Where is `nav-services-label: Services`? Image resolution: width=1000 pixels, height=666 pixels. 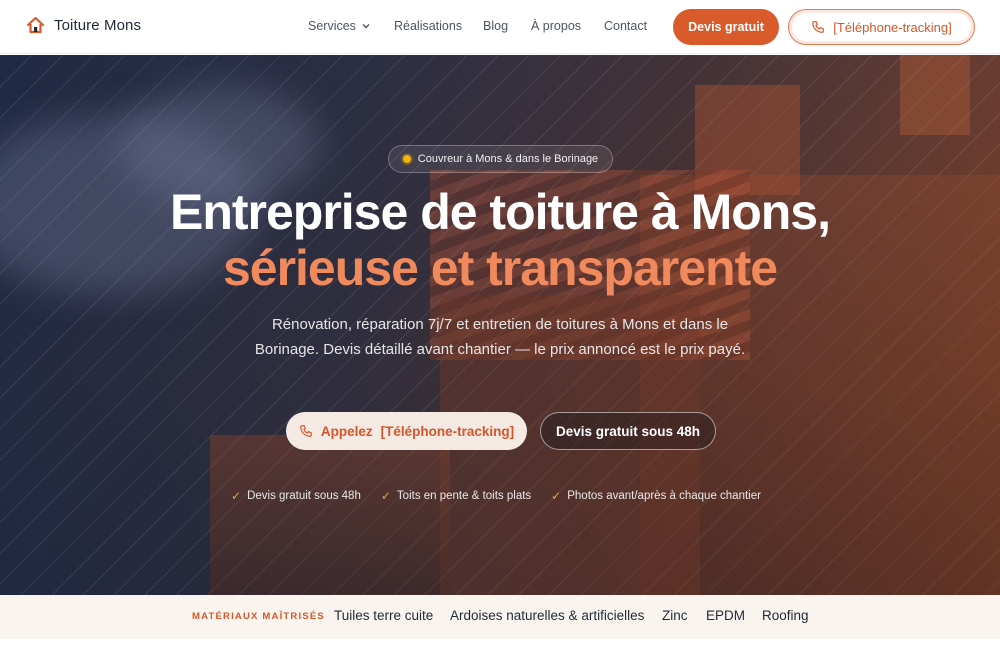
nav-services-label: Services is located at coordinates (332, 26).